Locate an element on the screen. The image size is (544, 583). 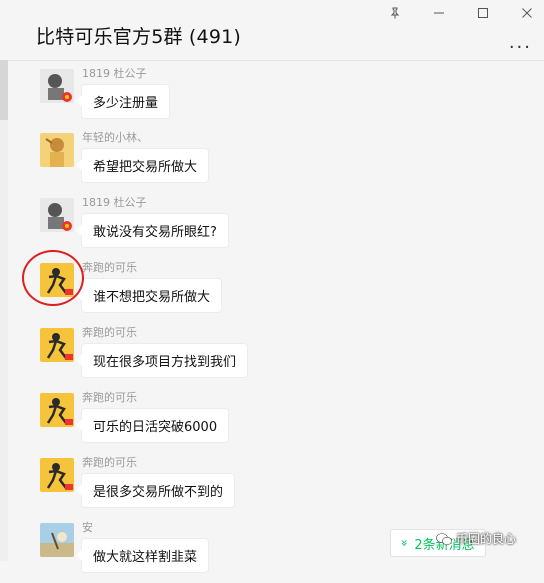
message-item: 奔跑的可乐 是很多交易所做不到的 is located at coordinates (272, 486).